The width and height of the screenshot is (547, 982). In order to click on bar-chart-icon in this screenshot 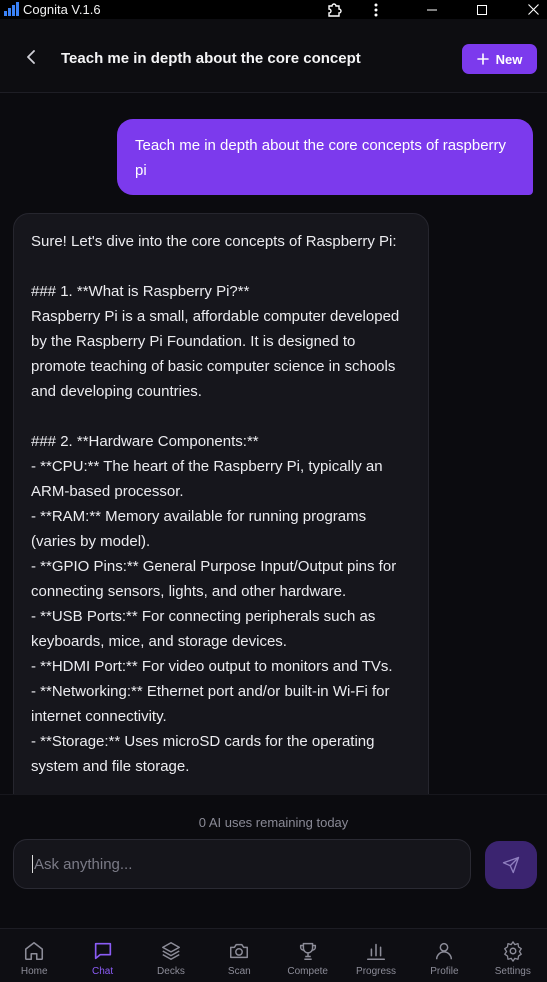, I will do `click(376, 952)`.